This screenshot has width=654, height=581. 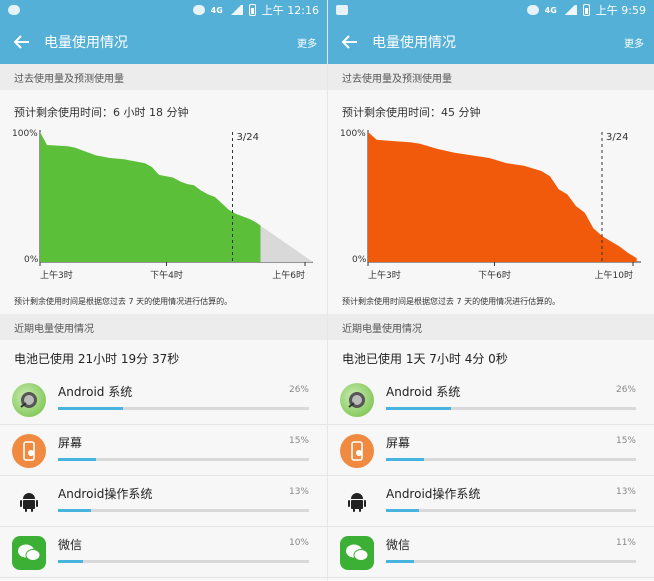 I want to click on battery-chart: 3/24 100% 0% 上午3时 下午6时 上午10时, so click(x=491, y=206).